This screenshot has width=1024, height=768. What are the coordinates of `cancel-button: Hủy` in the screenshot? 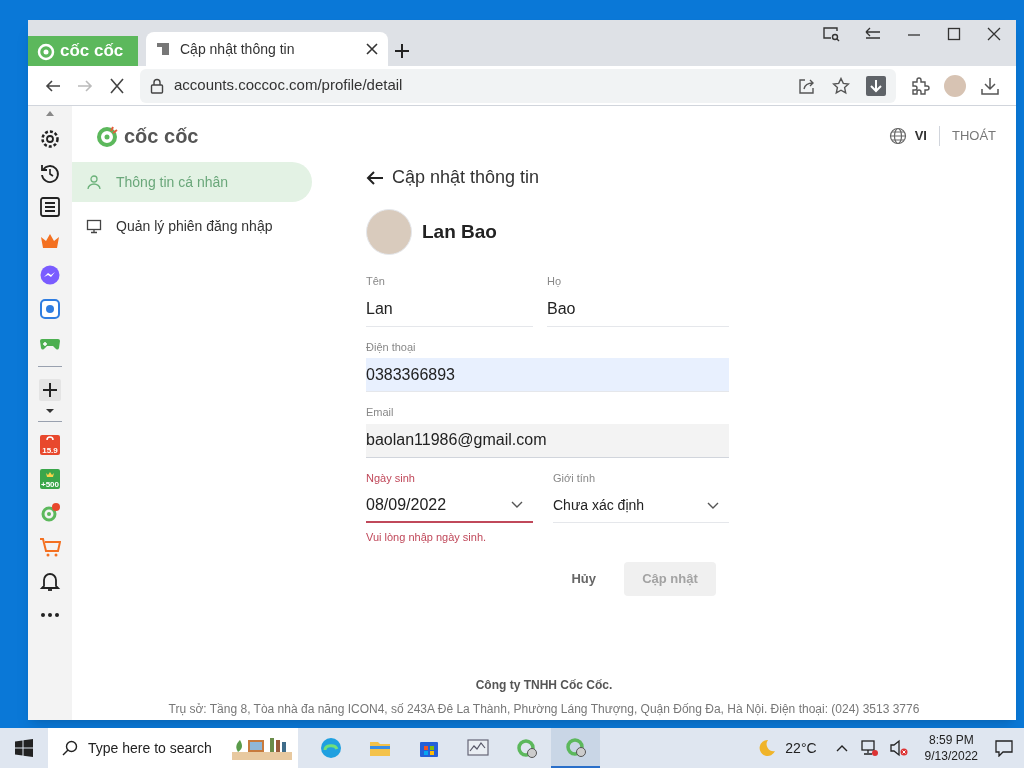 It's located at (583, 578).